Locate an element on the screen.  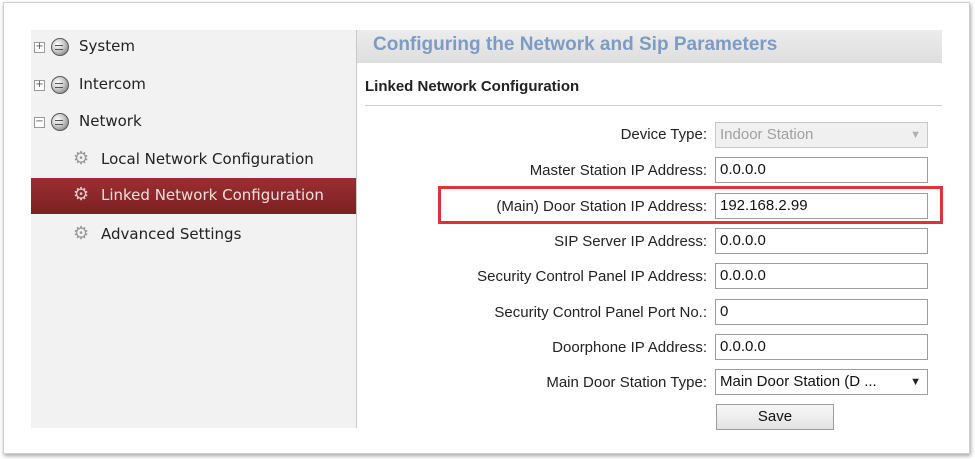
main-door-station-type-select: Main Door Station (D ... ▼ is located at coordinates (821, 382).